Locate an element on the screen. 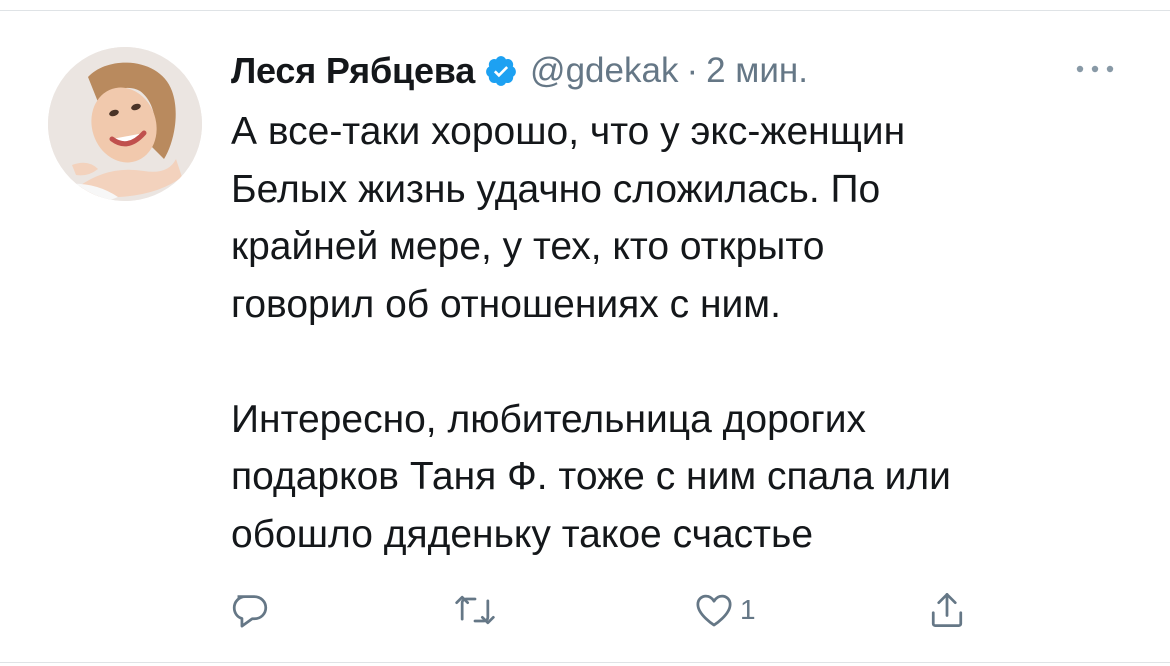 This screenshot has width=1170, height=666. tweet-text-line: Белых жизнь удачно сложилась. По is located at coordinates (556, 189).